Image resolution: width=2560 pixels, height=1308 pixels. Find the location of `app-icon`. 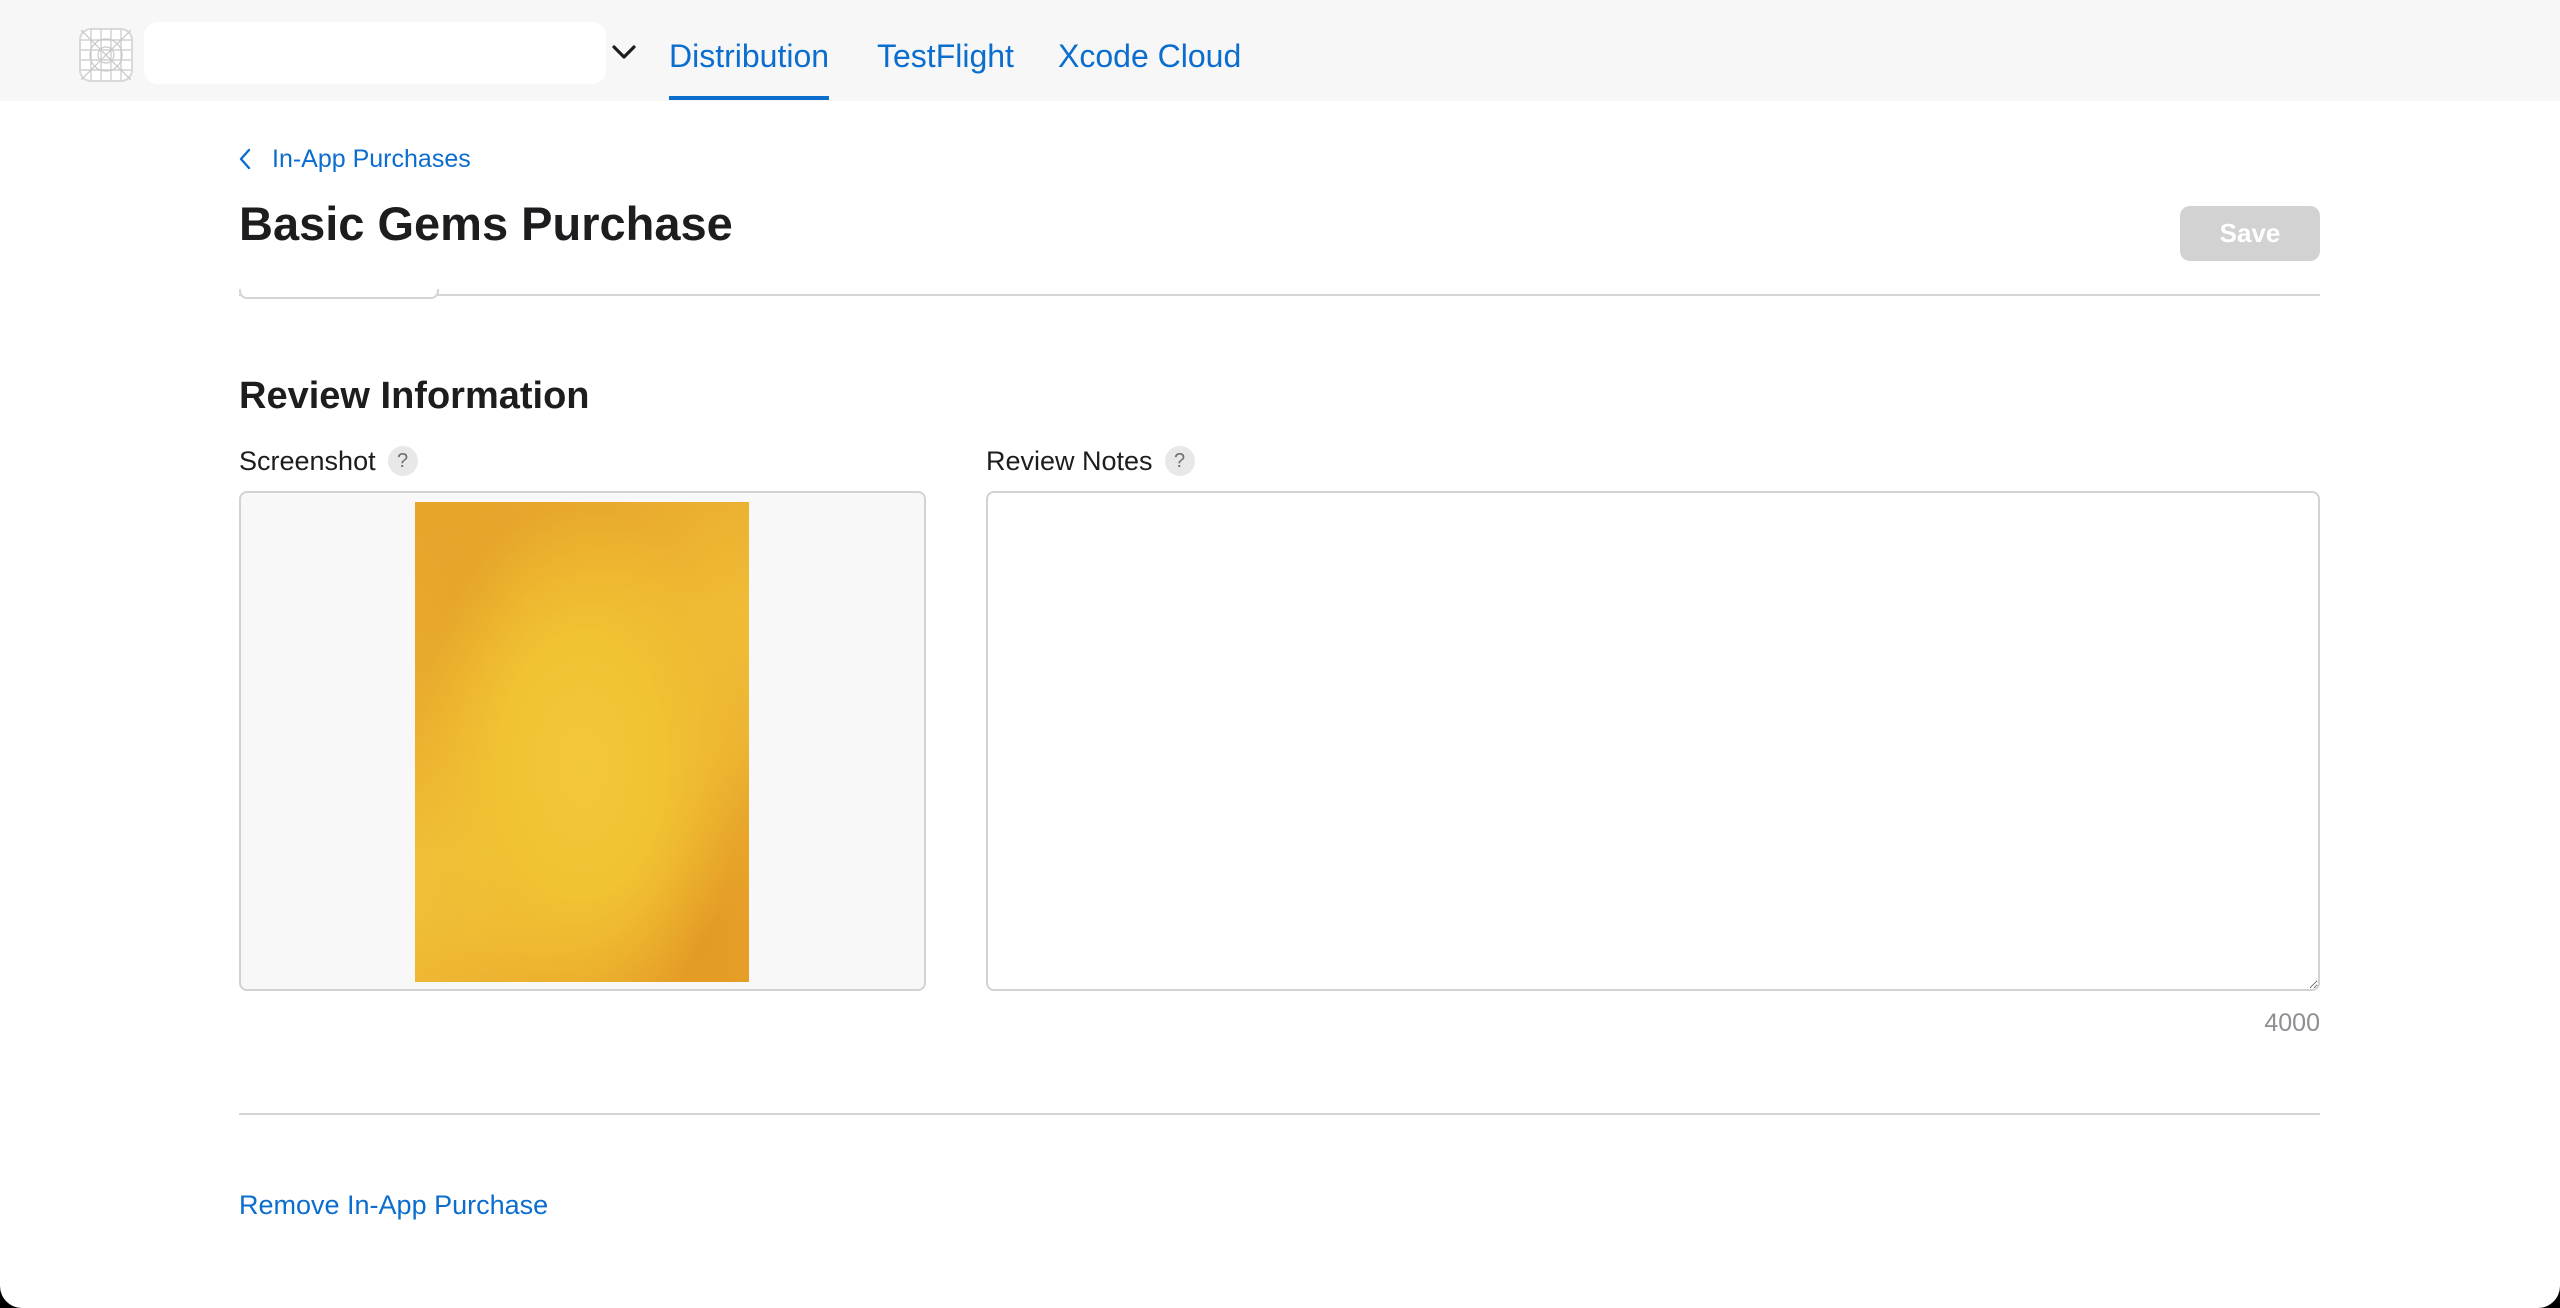

app-icon is located at coordinates (106, 55).